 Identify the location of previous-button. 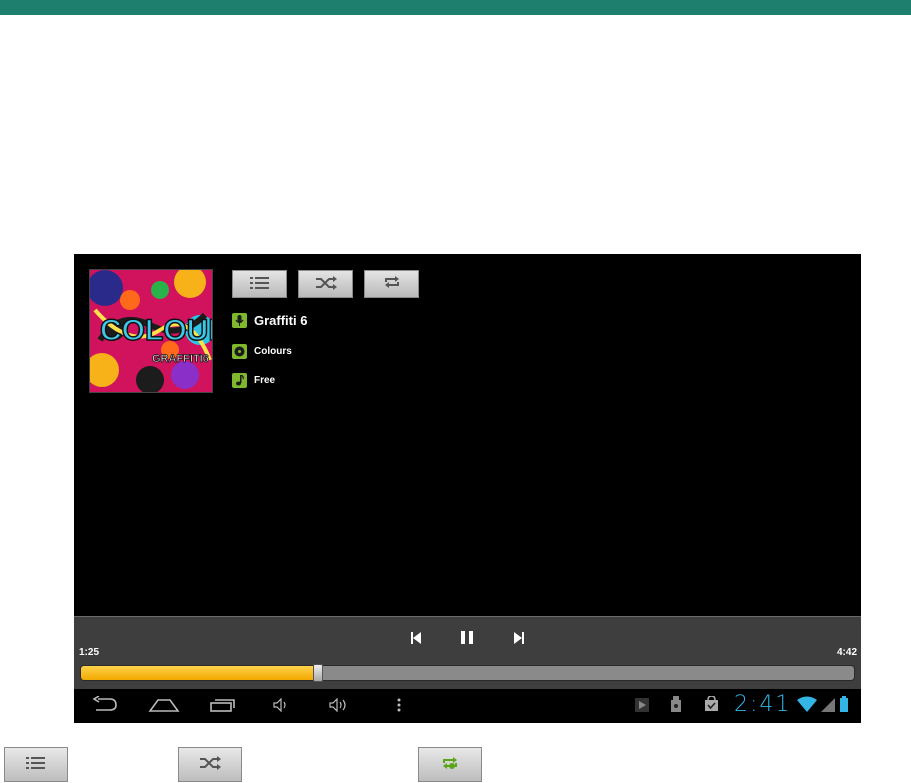
(416, 638).